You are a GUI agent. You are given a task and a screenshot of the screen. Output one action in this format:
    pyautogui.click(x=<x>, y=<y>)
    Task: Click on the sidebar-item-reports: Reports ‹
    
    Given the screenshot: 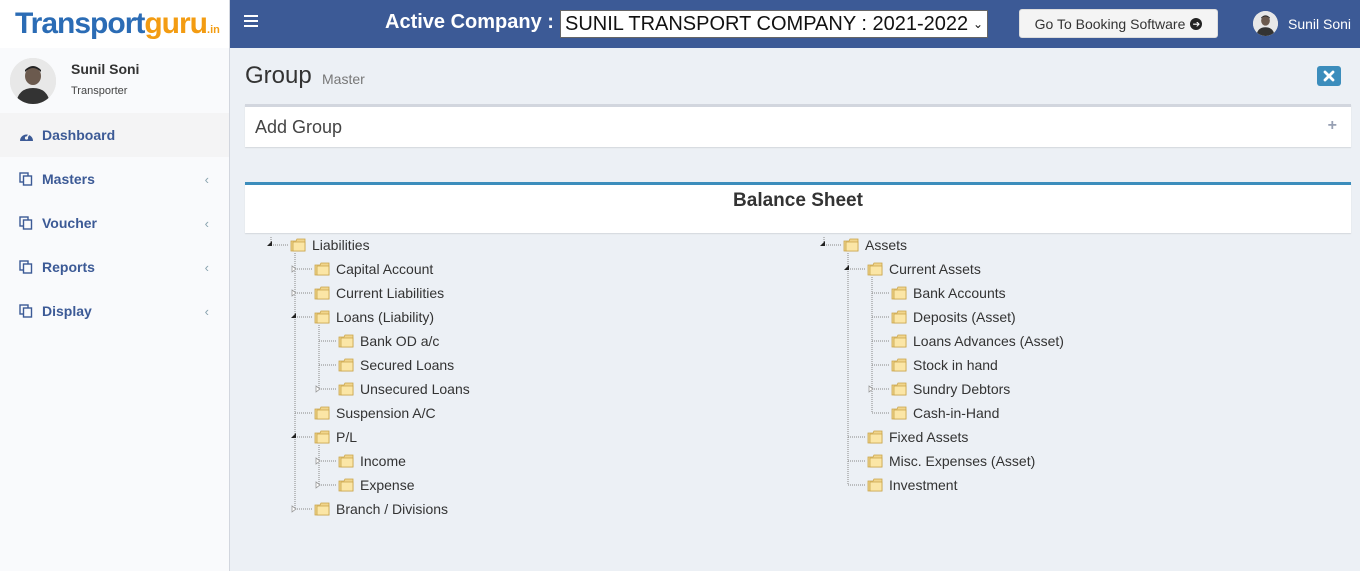 What is the action you would take?
    pyautogui.click(x=114, y=267)
    